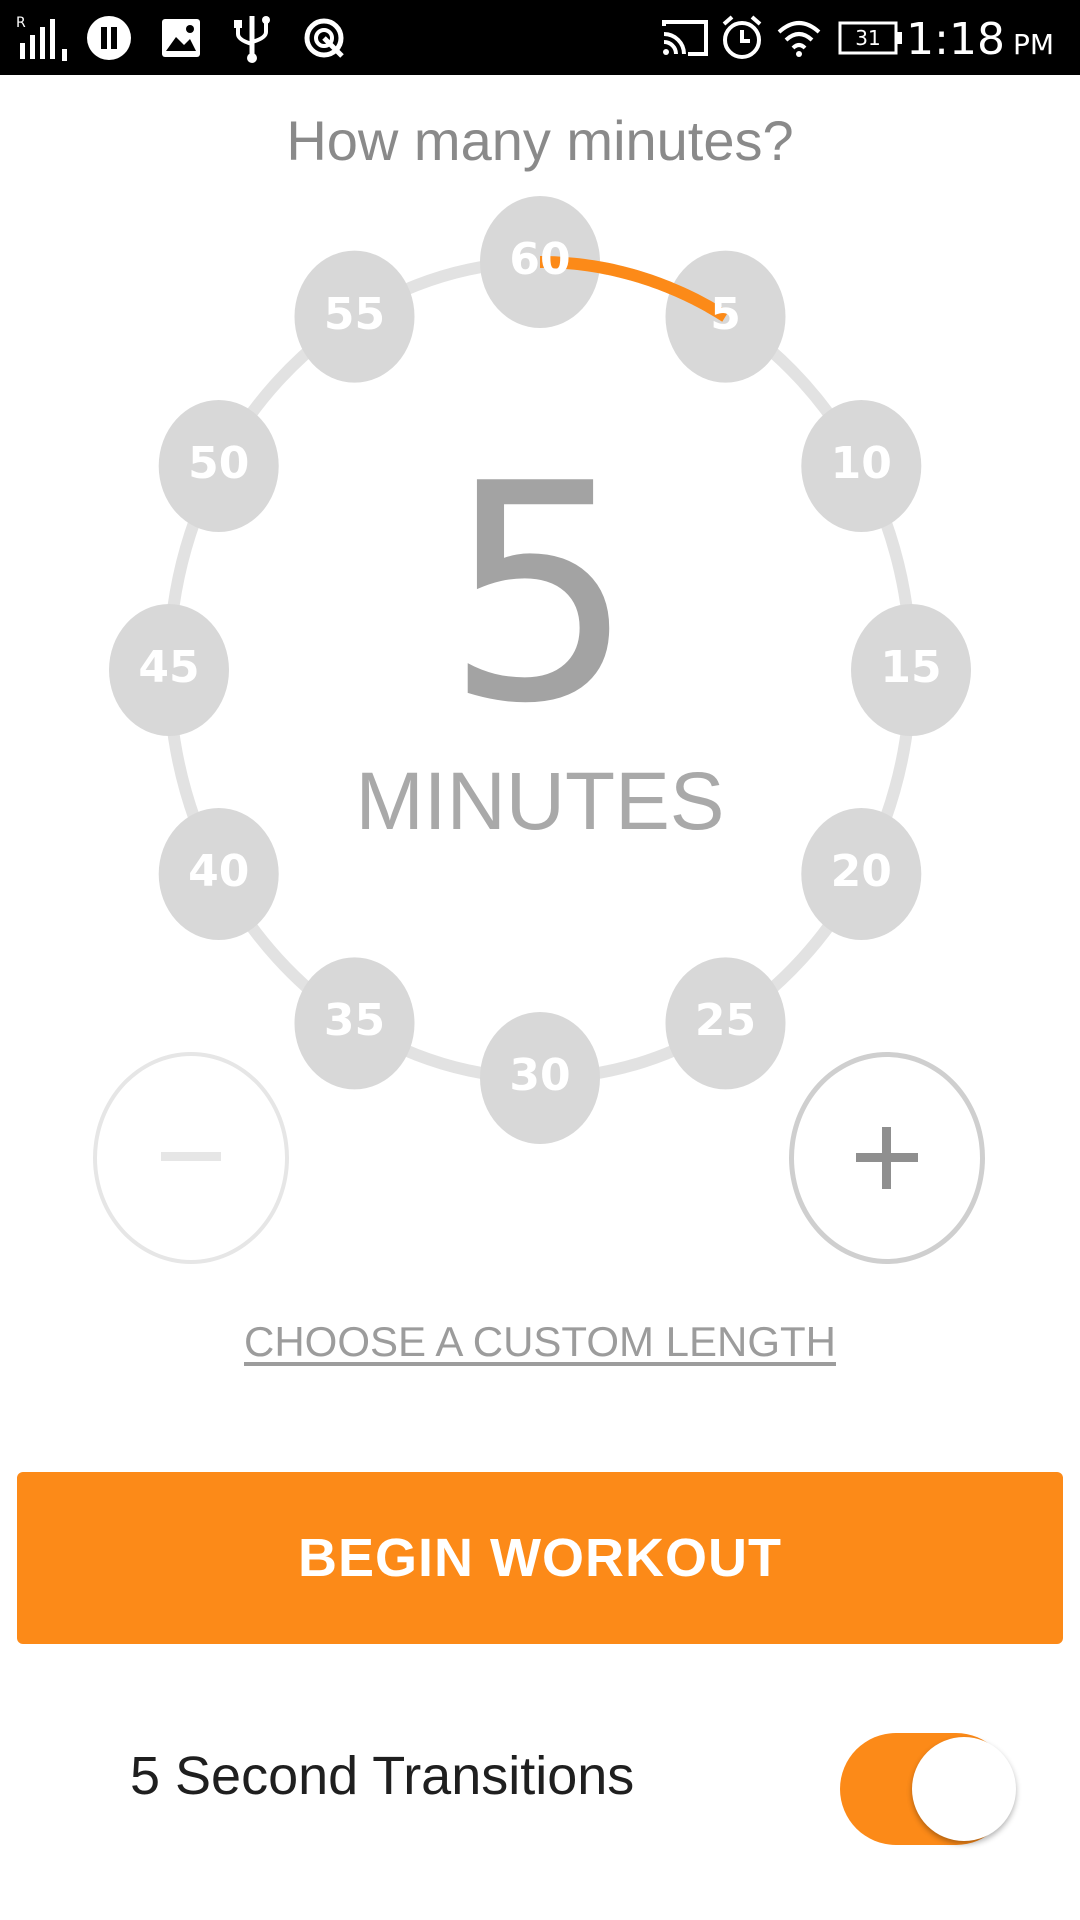  I want to click on begin-workout-button: BEGIN WORKOUT, so click(540, 1558).